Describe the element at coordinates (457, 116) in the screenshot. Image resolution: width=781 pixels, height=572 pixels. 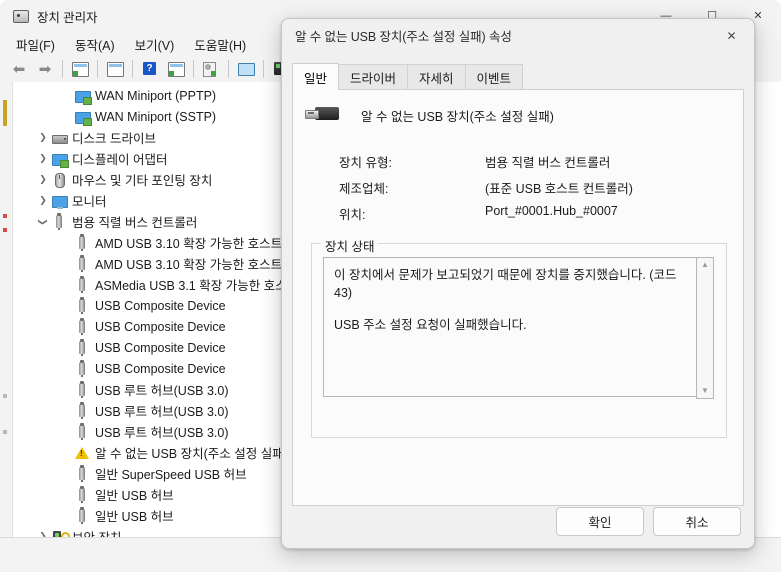
I see `device-name: 알 수 없는 USB 장치(주소 설정 실패)` at that location.